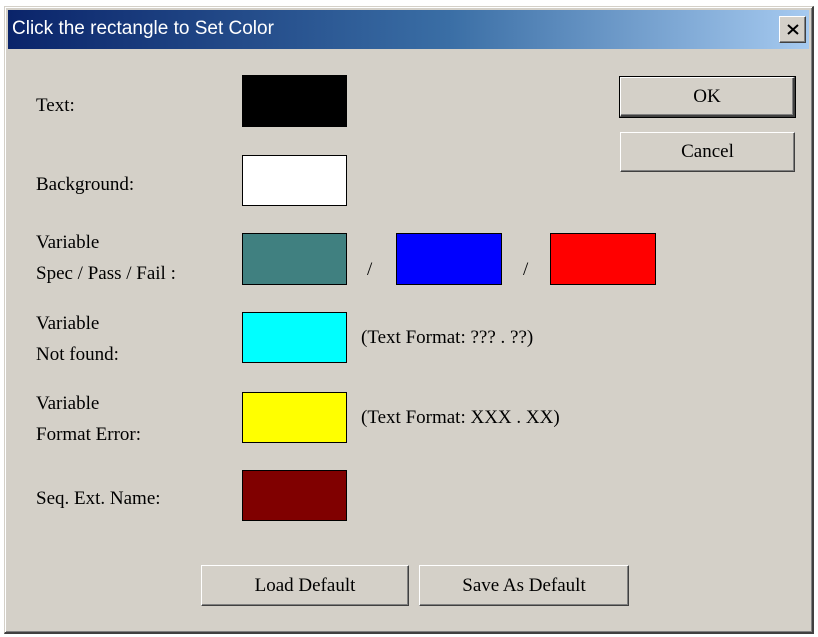 The width and height of the screenshot is (818, 637). I want to click on seq-ext-name-label: Seq. Ext. Name:, so click(98, 498).